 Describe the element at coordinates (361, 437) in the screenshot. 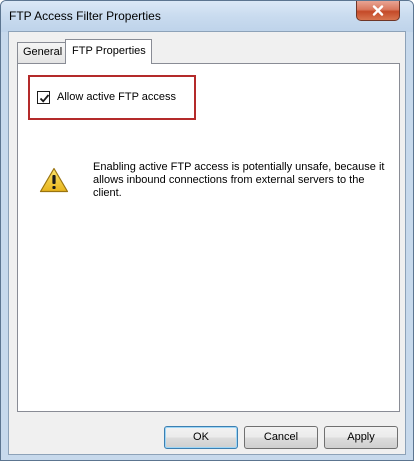

I see `apply-button: Apply` at that location.